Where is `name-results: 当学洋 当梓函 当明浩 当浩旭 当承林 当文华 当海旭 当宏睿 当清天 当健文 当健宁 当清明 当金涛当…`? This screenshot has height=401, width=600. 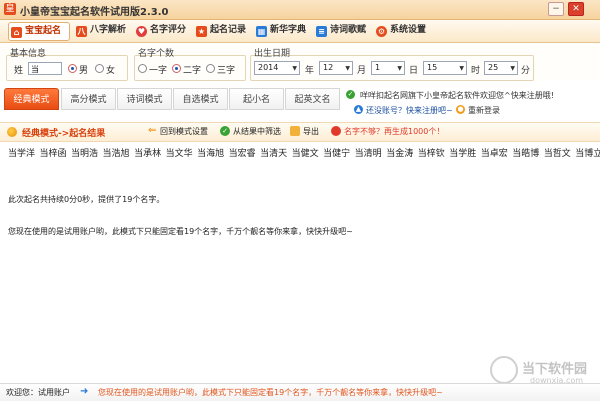 name-results: 当学洋 当梓函 当明浩 当浩旭 当承林 当文华 当海旭 当宏睿 当清天 当健文 当健宁 当清明 当金涛当… is located at coordinates (304, 153).